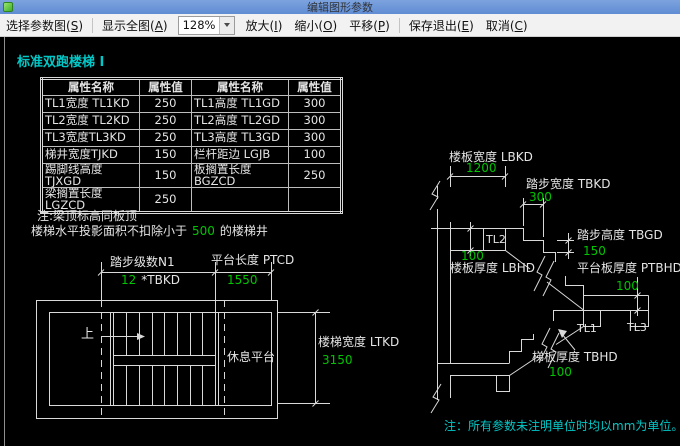 The image size is (680, 446). I want to click on param-name: 栏杆距边 LGJB, so click(240, 155).